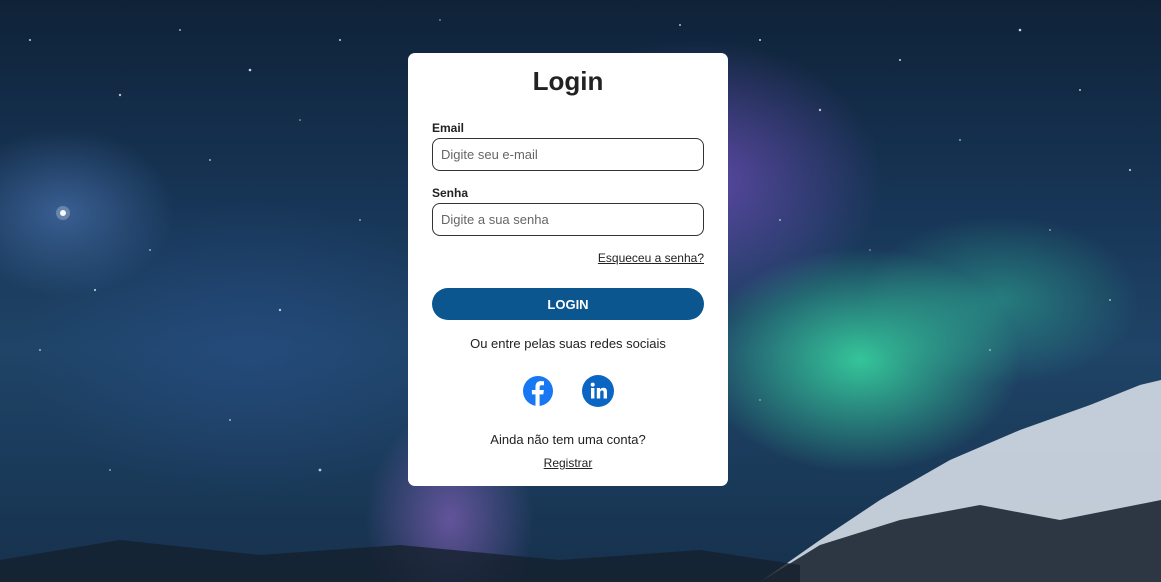 Image resolution: width=1161 pixels, height=582 pixels. I want to click on password-label: Senha, so click(450, 193).